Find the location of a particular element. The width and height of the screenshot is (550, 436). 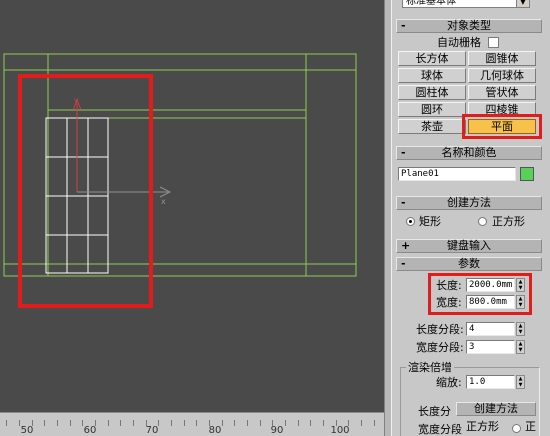

ghost-width-segs-label: 宽度分段 is located at coordinates (440, 429).